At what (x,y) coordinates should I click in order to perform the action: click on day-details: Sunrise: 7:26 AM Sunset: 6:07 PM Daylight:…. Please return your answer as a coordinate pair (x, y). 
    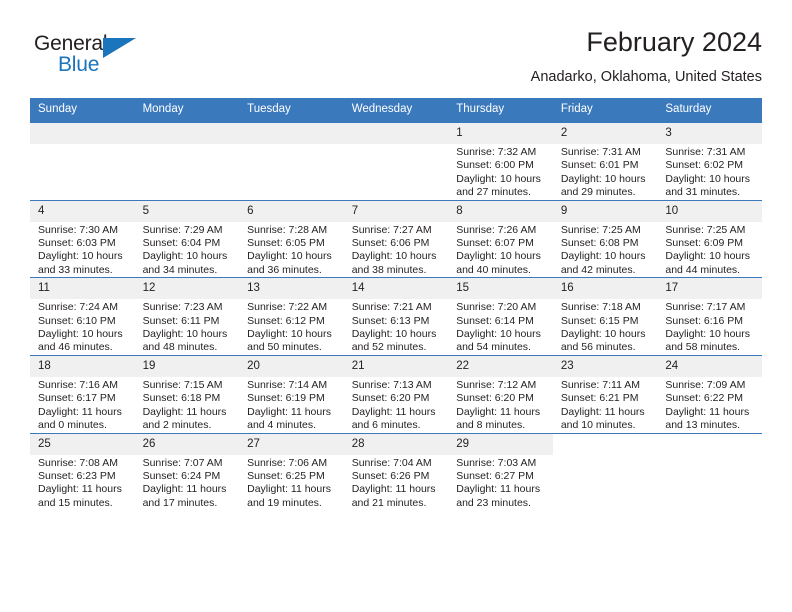
    Looking at the image, I should click on (500, 250).